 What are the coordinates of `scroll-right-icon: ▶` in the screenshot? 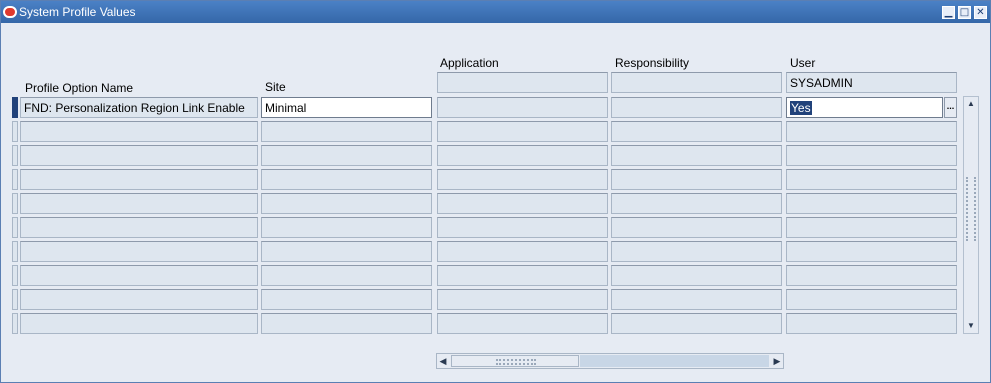 It's located at (777, 361).